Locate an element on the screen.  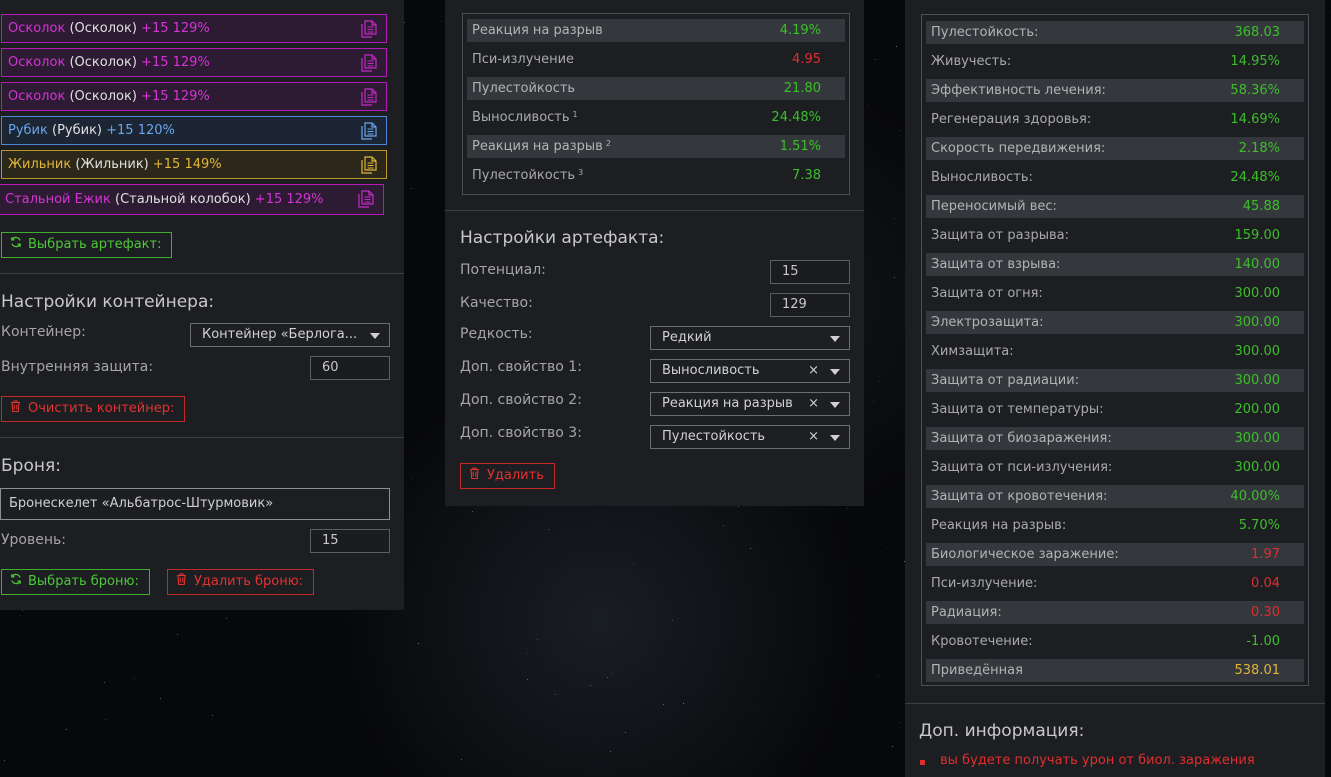
select-armor-button: Выбрать броню: is located at coordinates (75, 582).